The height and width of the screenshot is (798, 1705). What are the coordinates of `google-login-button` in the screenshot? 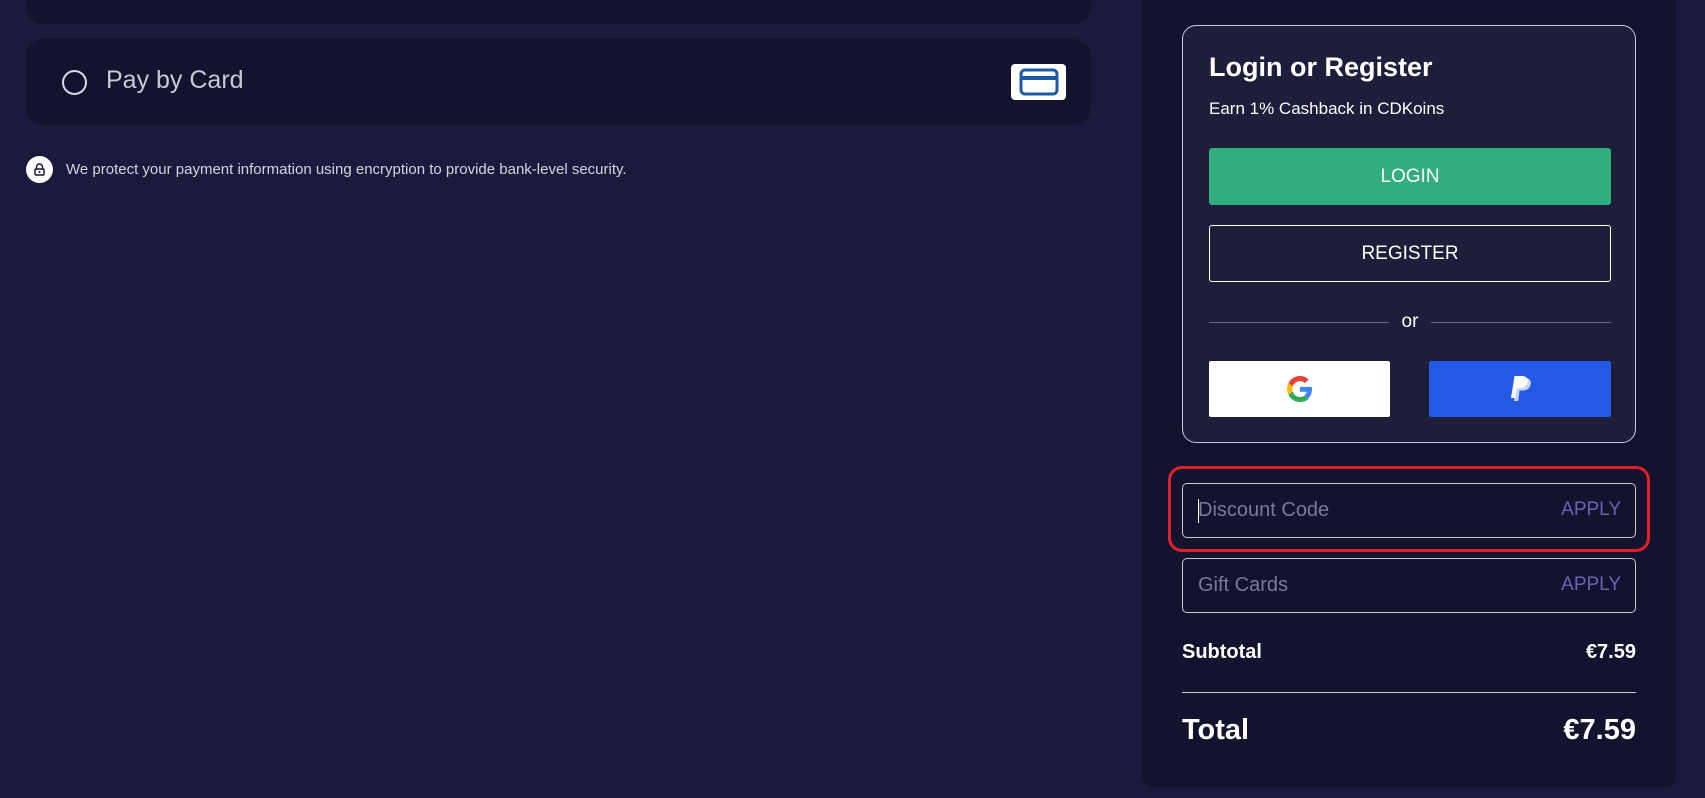 It's located at (1299, 389).